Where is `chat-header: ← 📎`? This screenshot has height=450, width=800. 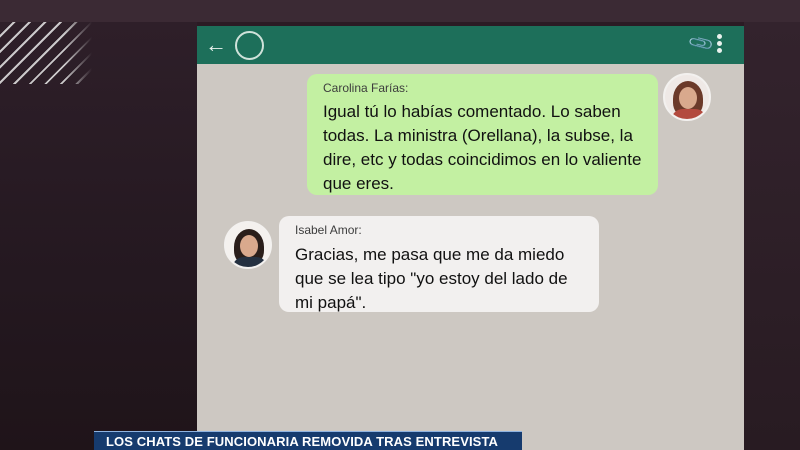 chat-header: ← 📎 is located at coordinates (470, 45).